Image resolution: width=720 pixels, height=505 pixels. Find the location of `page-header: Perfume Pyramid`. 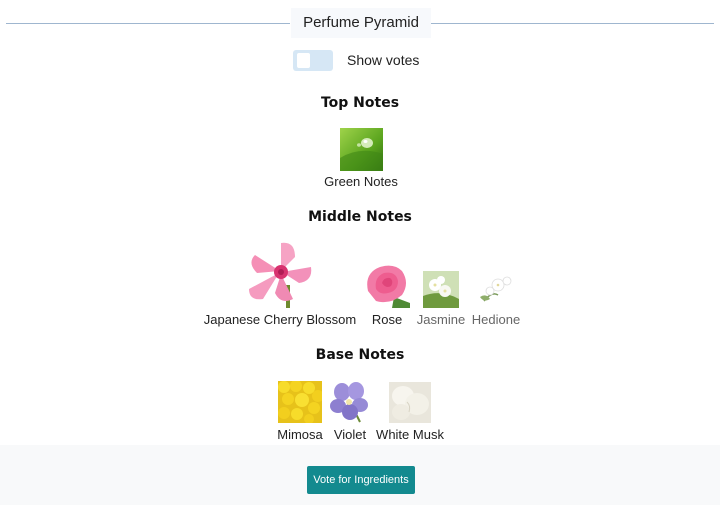

page-header: Perfume Pyramid is located at coordinates (360, 23).